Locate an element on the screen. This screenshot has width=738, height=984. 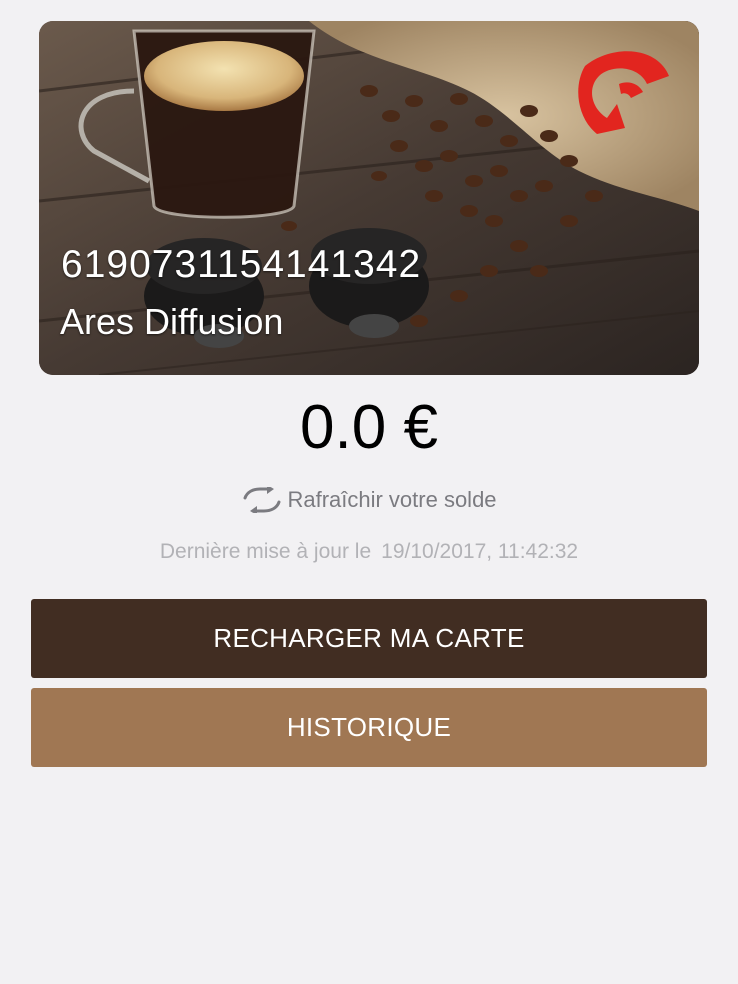
balance-amount: 0.0 € is located at coordinates (369, 427).